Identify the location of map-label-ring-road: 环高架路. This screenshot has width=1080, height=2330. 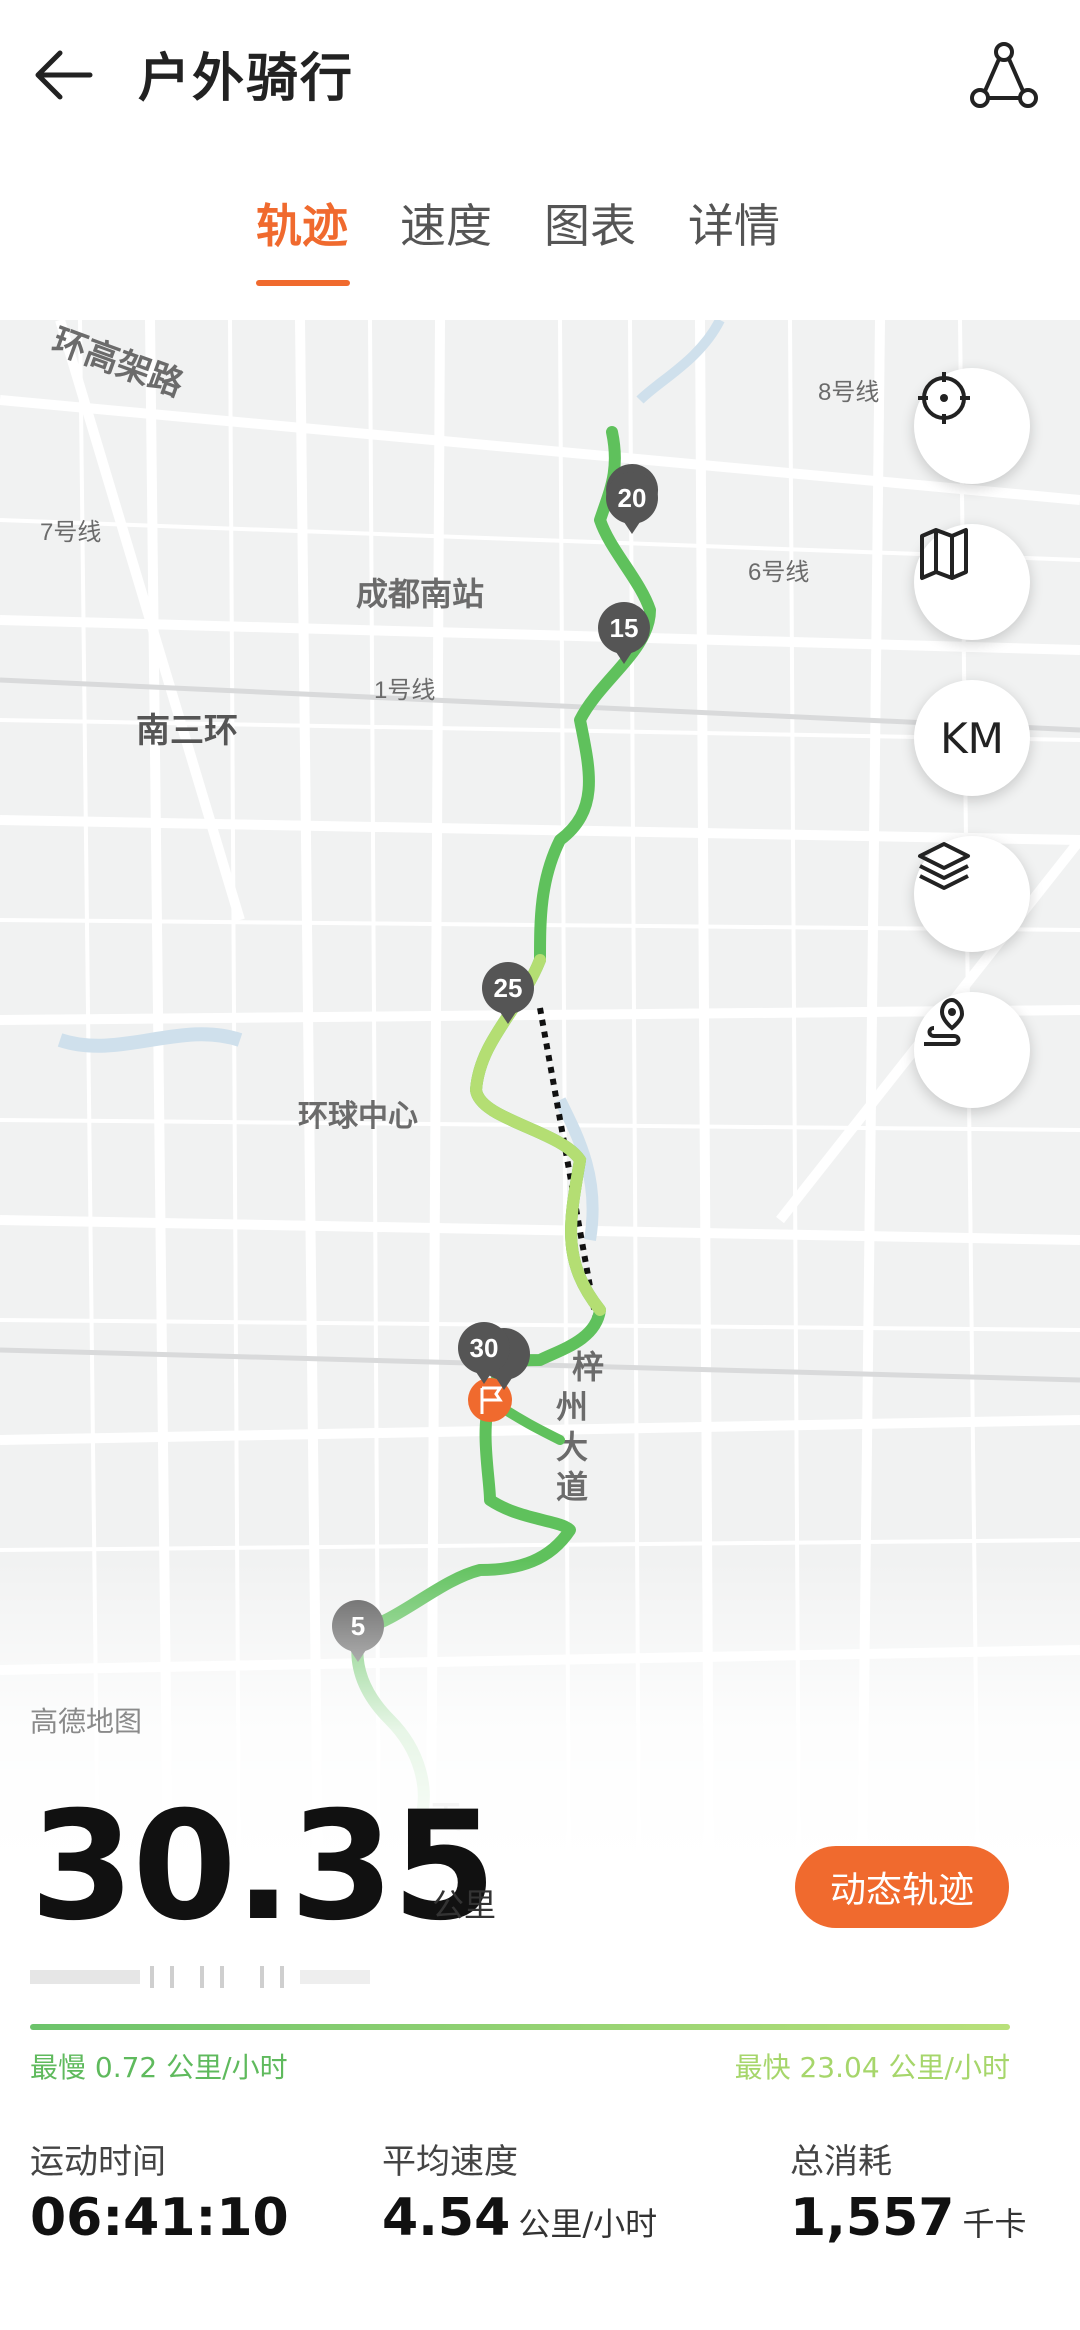
(118, 363).